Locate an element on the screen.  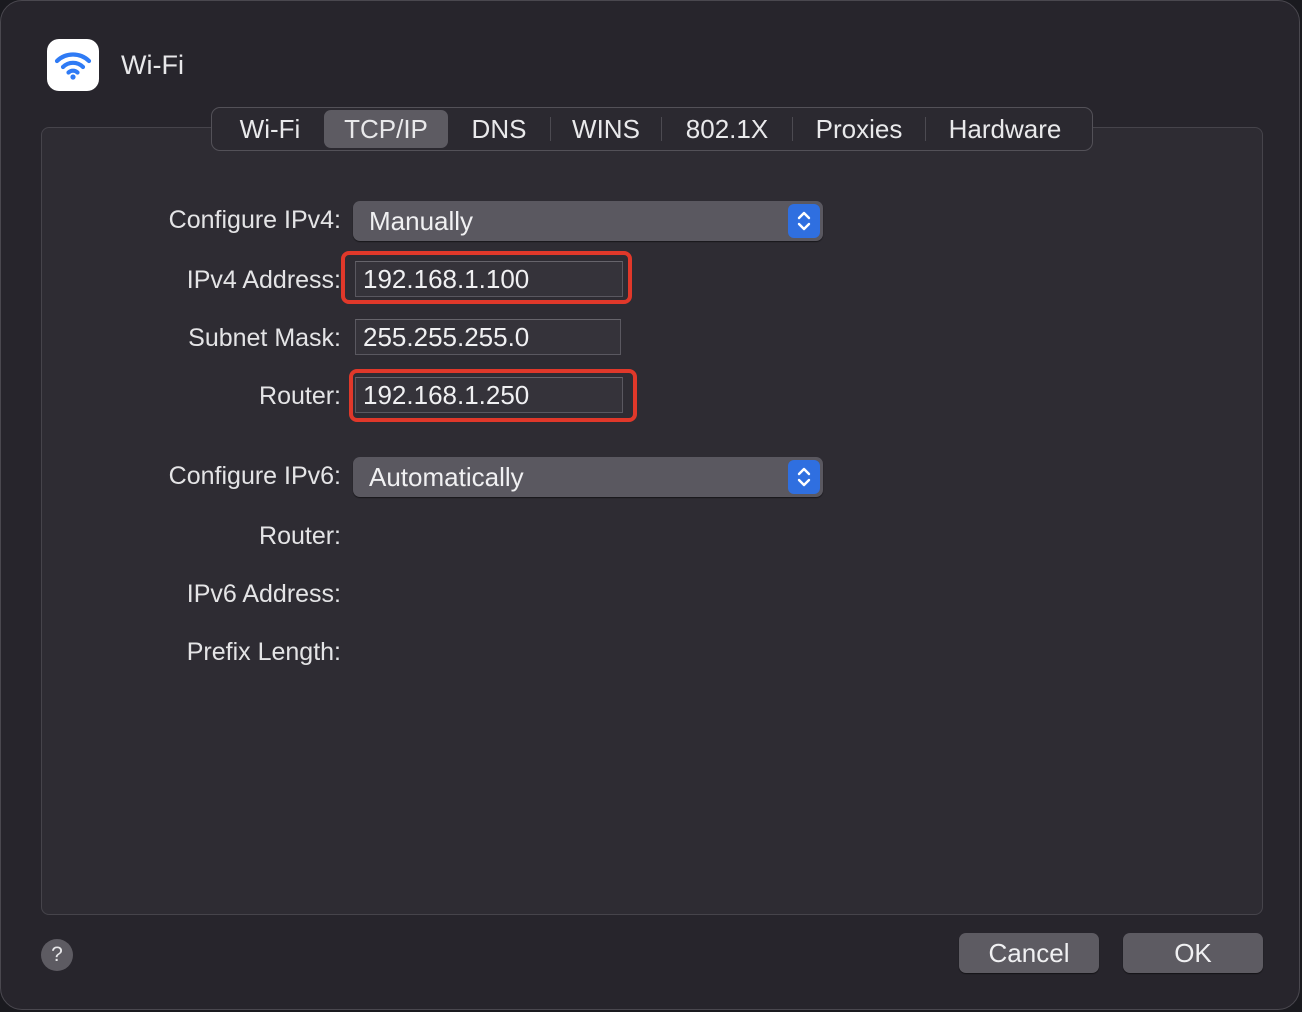
help-button: ? is located at coordinates (57, 955).